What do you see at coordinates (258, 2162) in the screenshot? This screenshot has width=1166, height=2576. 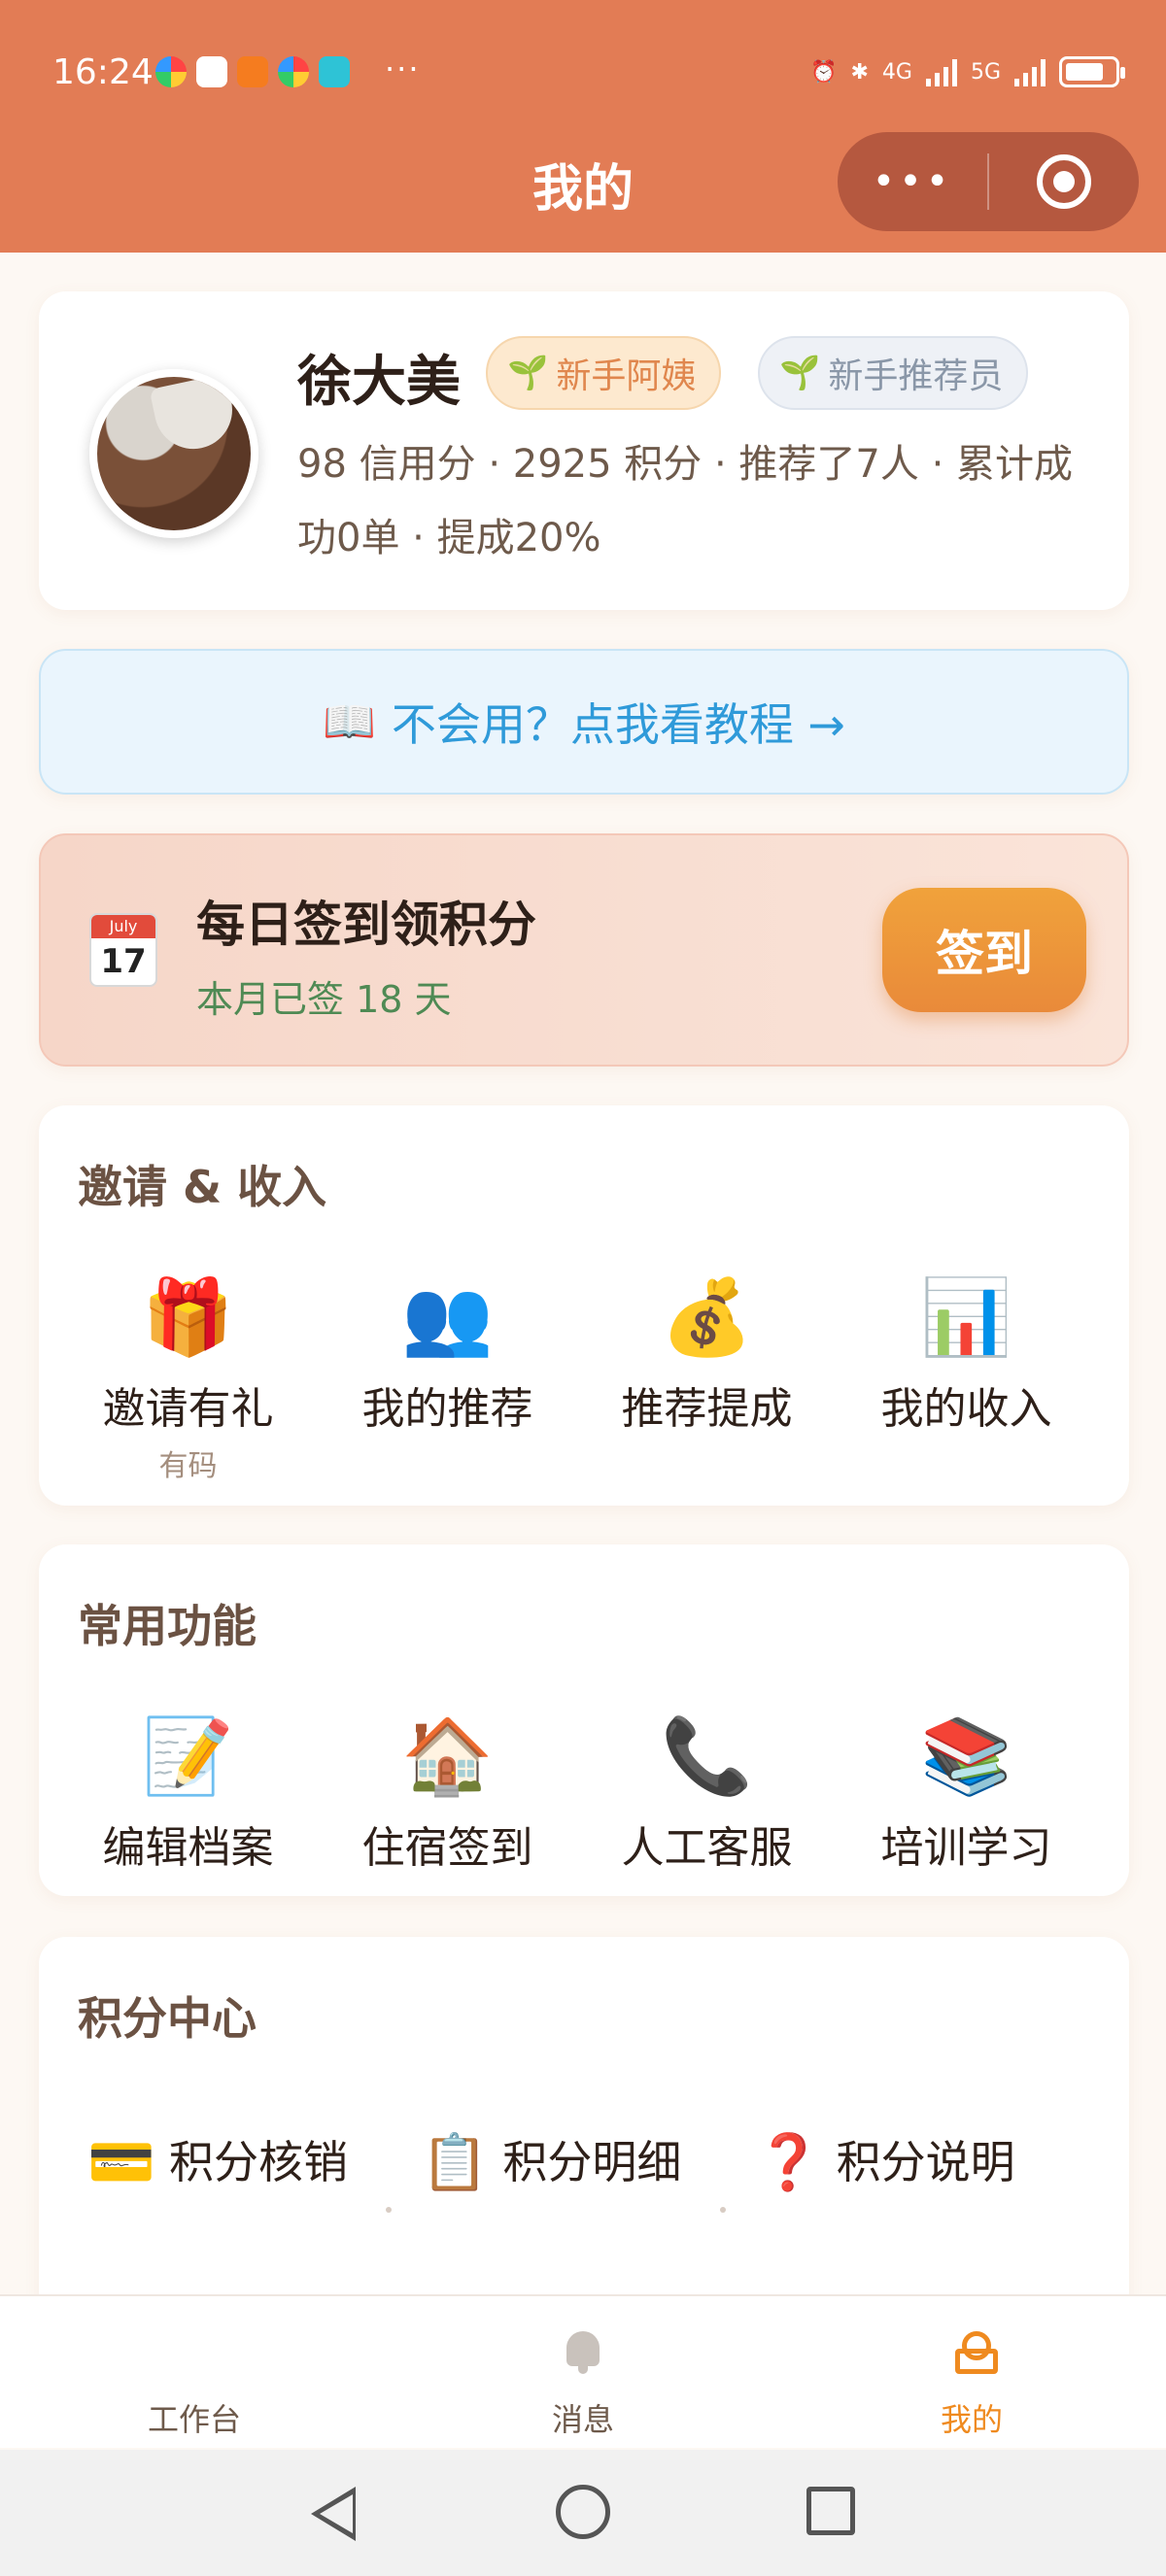 I see `item-label: 积分核销` at bounding box center [258, 2162].